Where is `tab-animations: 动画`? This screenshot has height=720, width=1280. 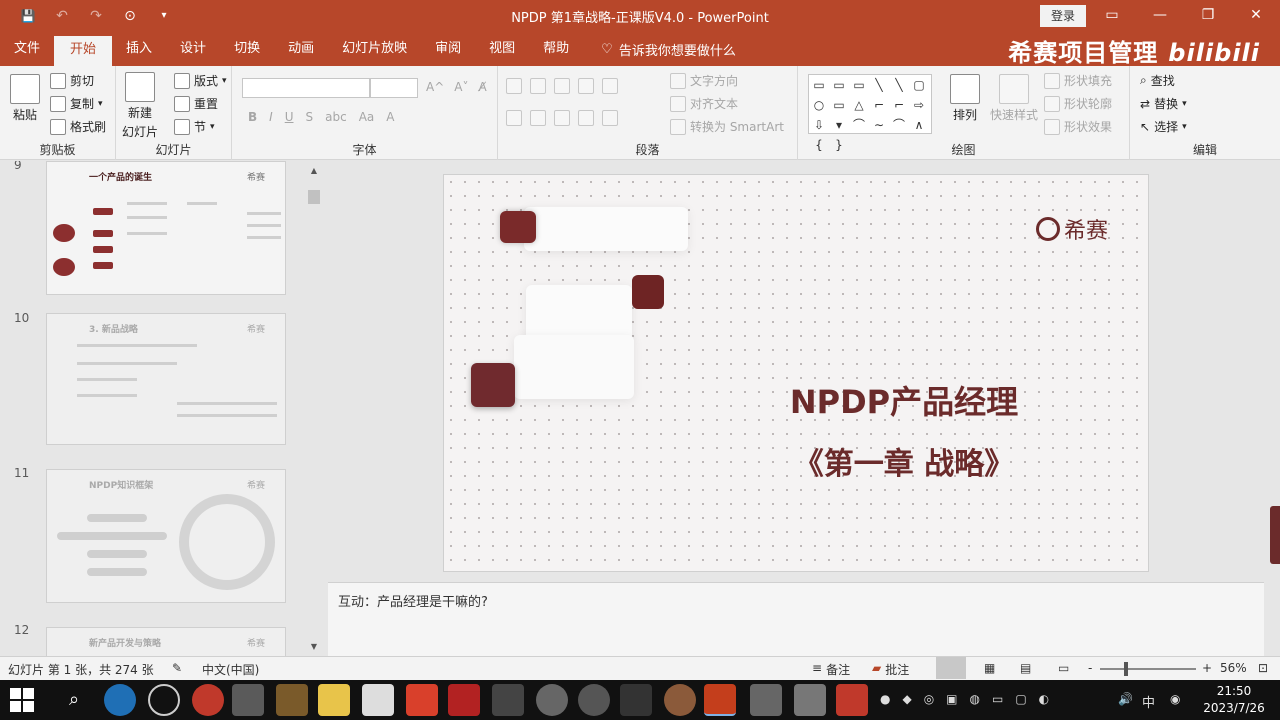 tab-animations: 动画 is located at coordinates (301, 49).